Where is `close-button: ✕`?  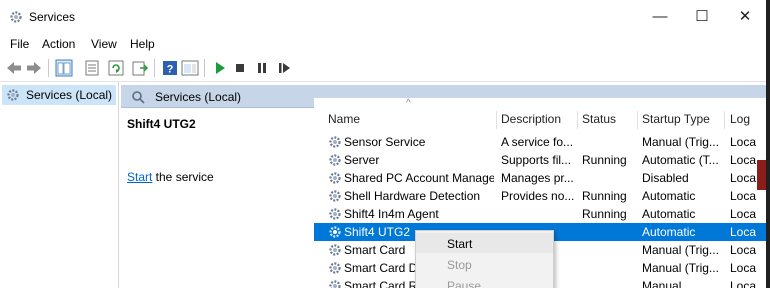 close-button: ✕ is located at coordinates (745, 17).